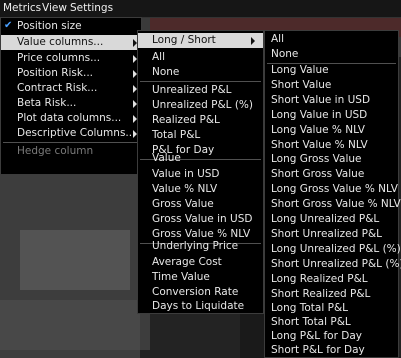  I want to click on menu-item-label: Long Value % NLV, so click(318, 130).